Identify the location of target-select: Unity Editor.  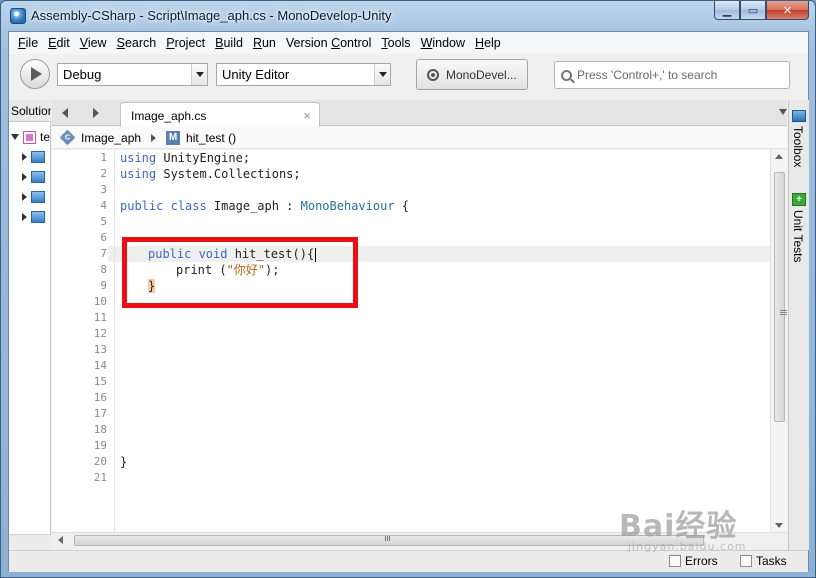
(303, 74).